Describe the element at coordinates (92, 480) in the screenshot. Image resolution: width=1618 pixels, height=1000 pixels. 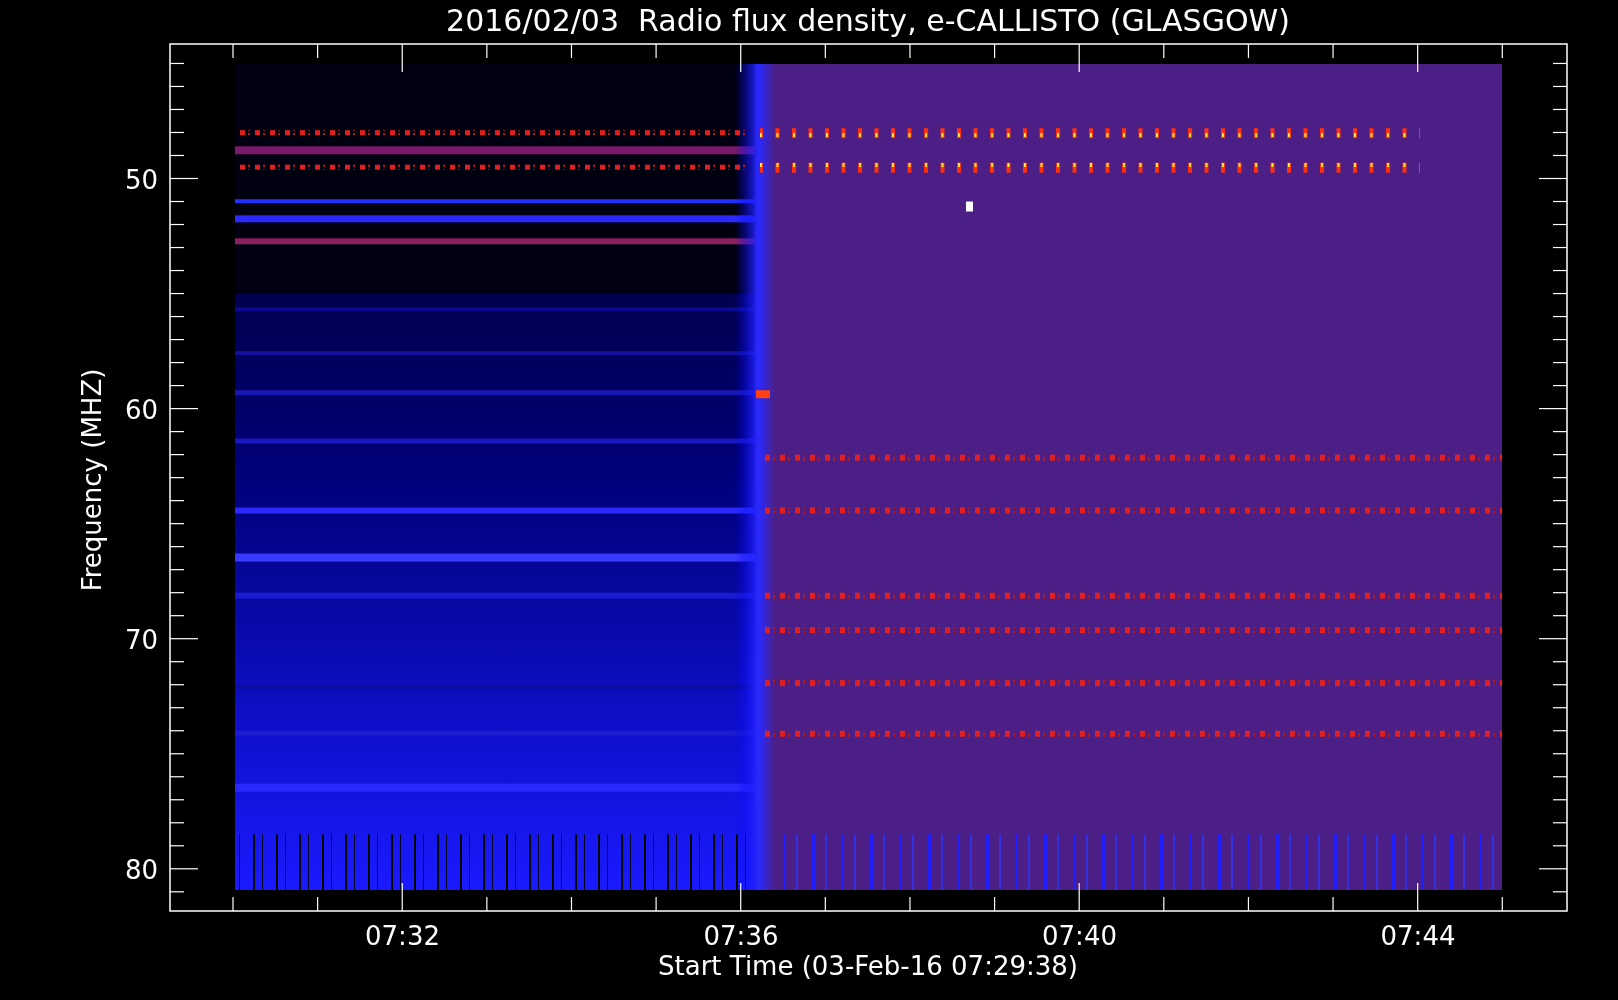
I see `y-axis-label: Frequency (MHZ)` at that location.